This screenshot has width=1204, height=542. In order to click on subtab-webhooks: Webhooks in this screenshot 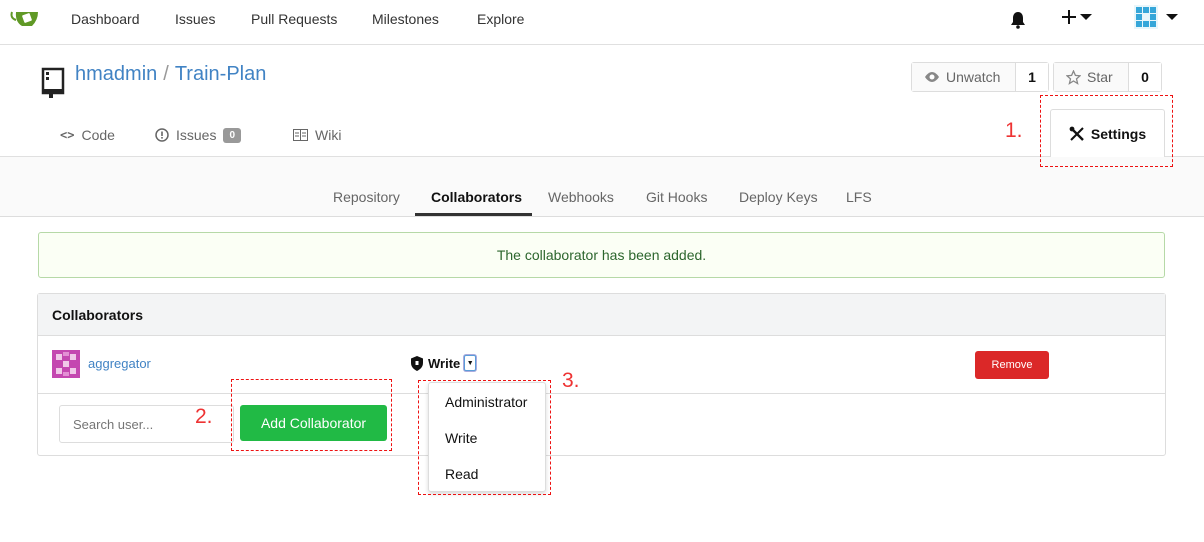, I will do `click(581, 197)`.